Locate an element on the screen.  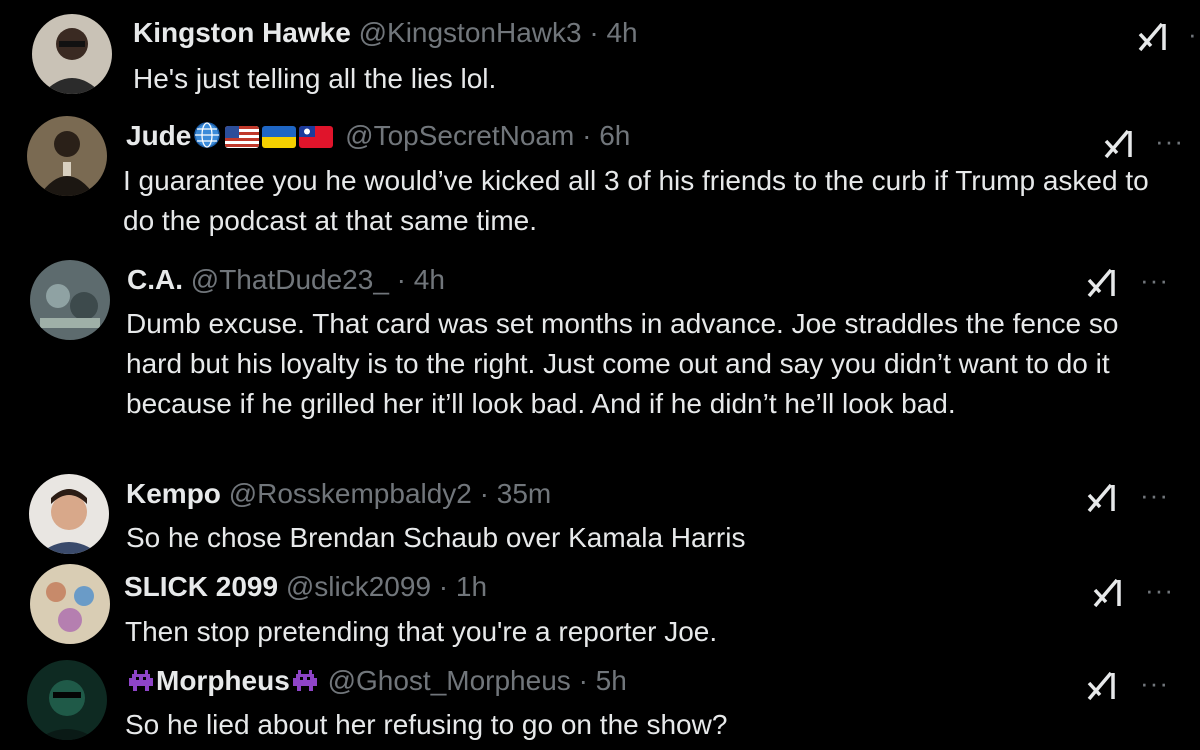
timestamp: 35m is located at coordinates (524, 493).